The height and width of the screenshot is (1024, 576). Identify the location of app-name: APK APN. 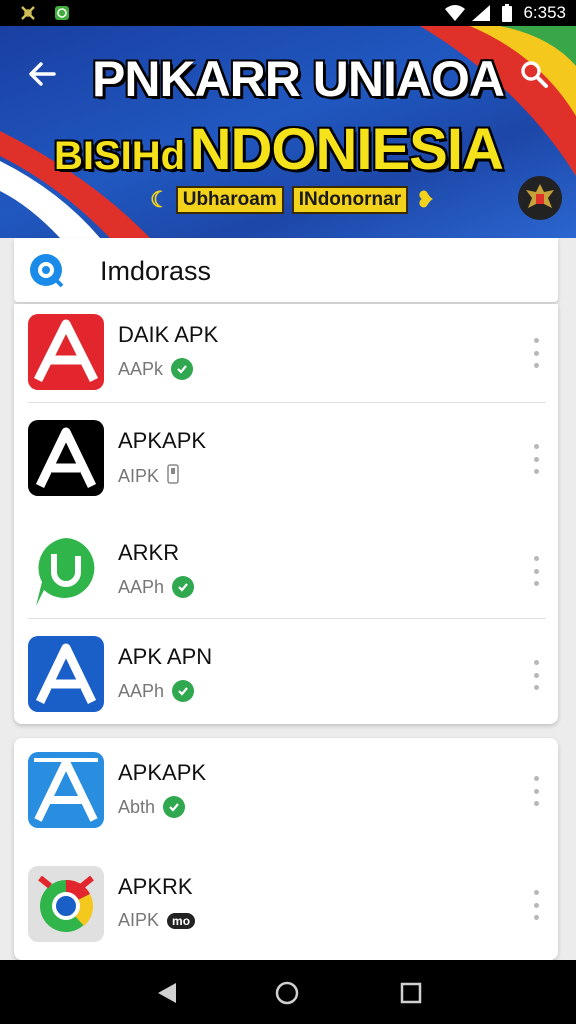
(165, 656).